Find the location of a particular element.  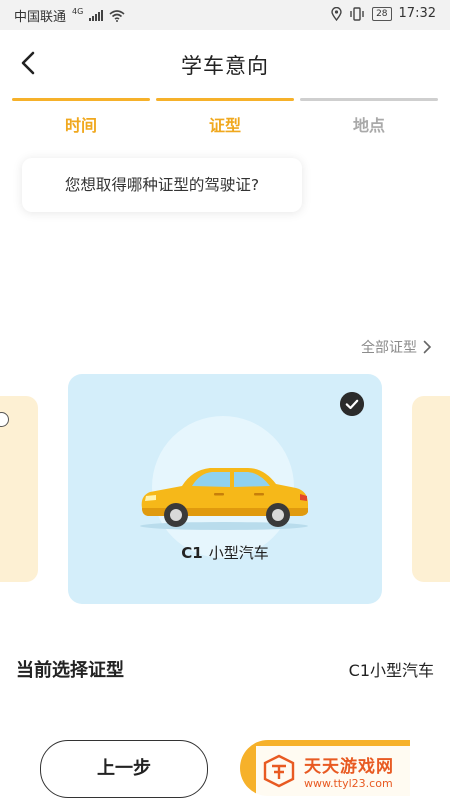

status-bar: 中国联通 4G 28 17:32 is located at coordinates (225, 15).